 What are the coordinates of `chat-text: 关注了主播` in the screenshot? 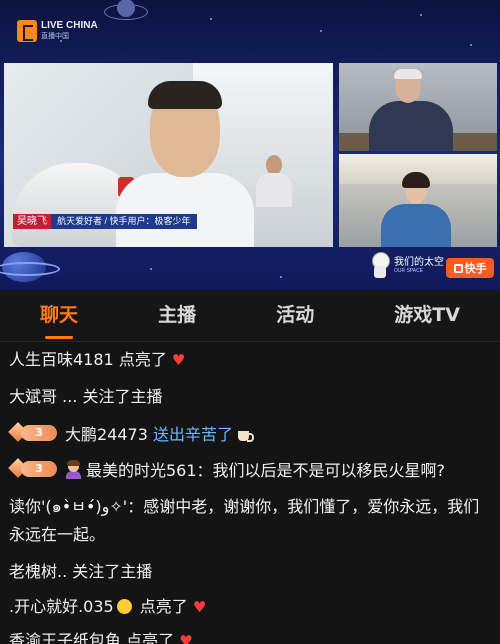 It's located at (110, 571).